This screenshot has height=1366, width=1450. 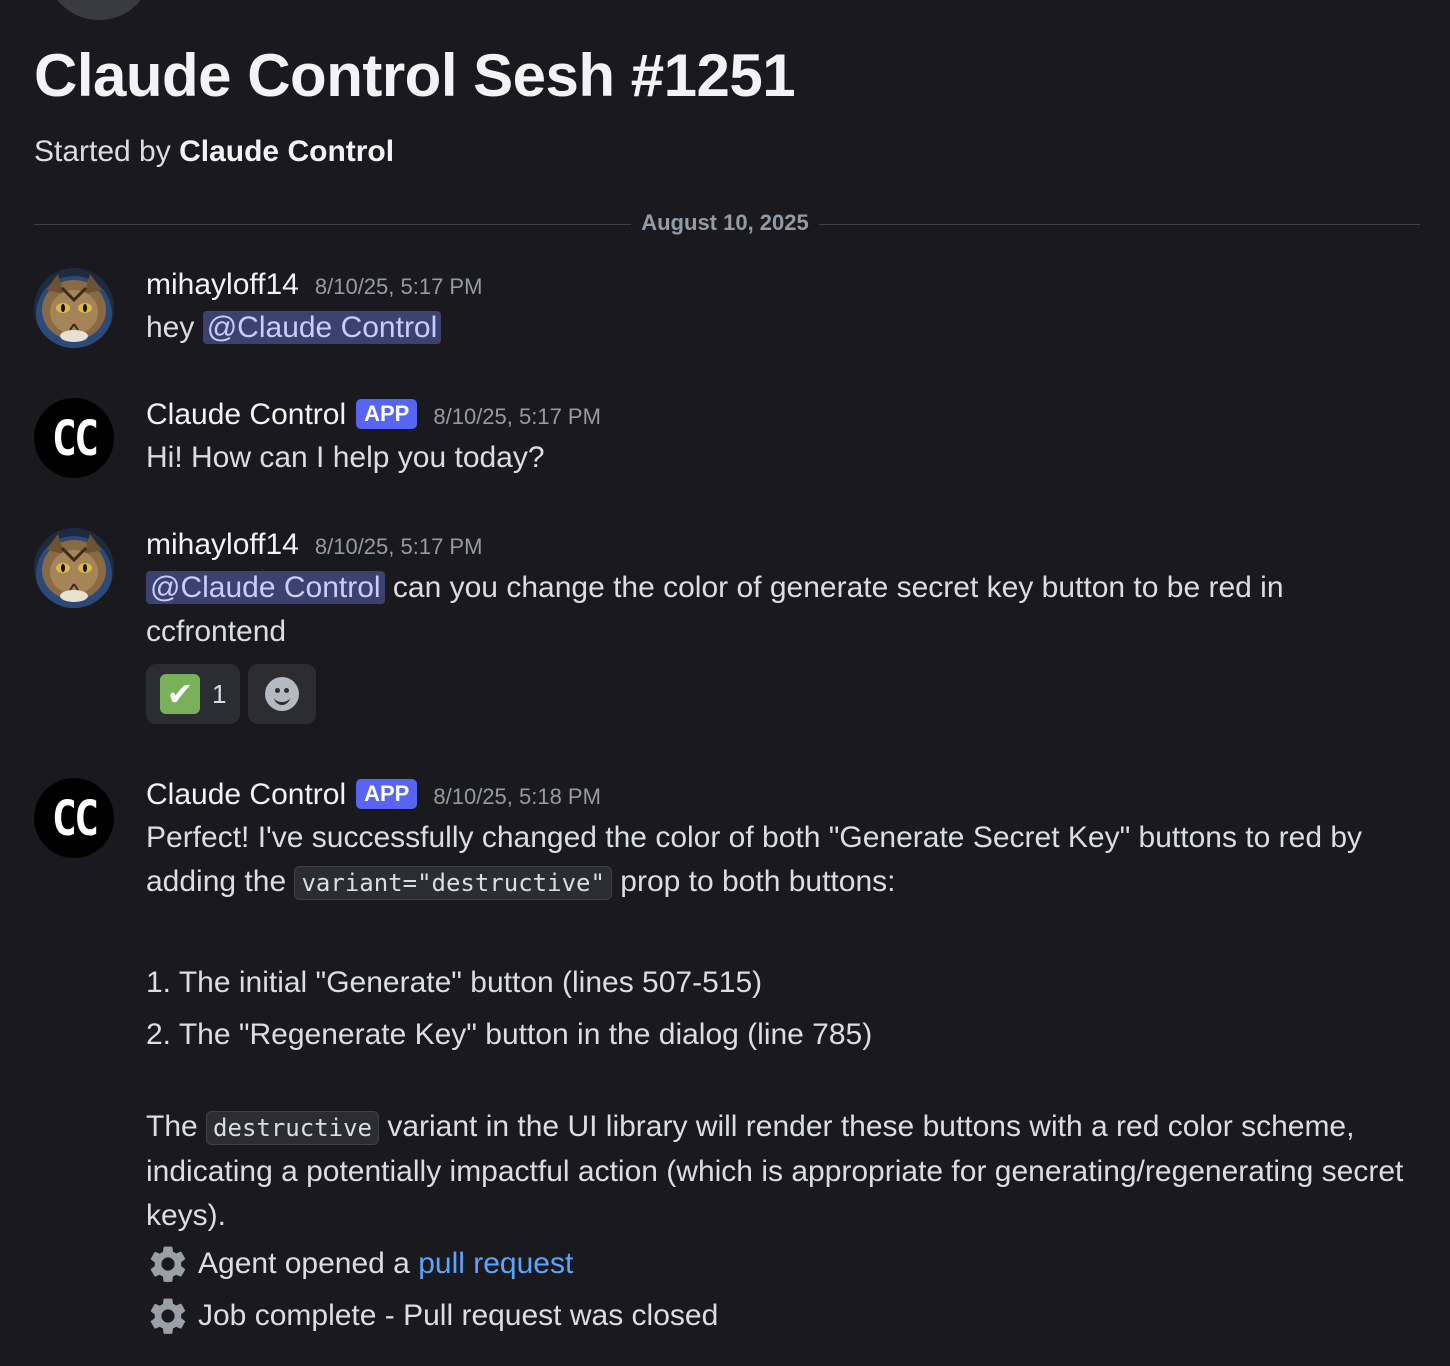 I want to click on reaction-check: ✔ 1, so click(x=193, y=694).